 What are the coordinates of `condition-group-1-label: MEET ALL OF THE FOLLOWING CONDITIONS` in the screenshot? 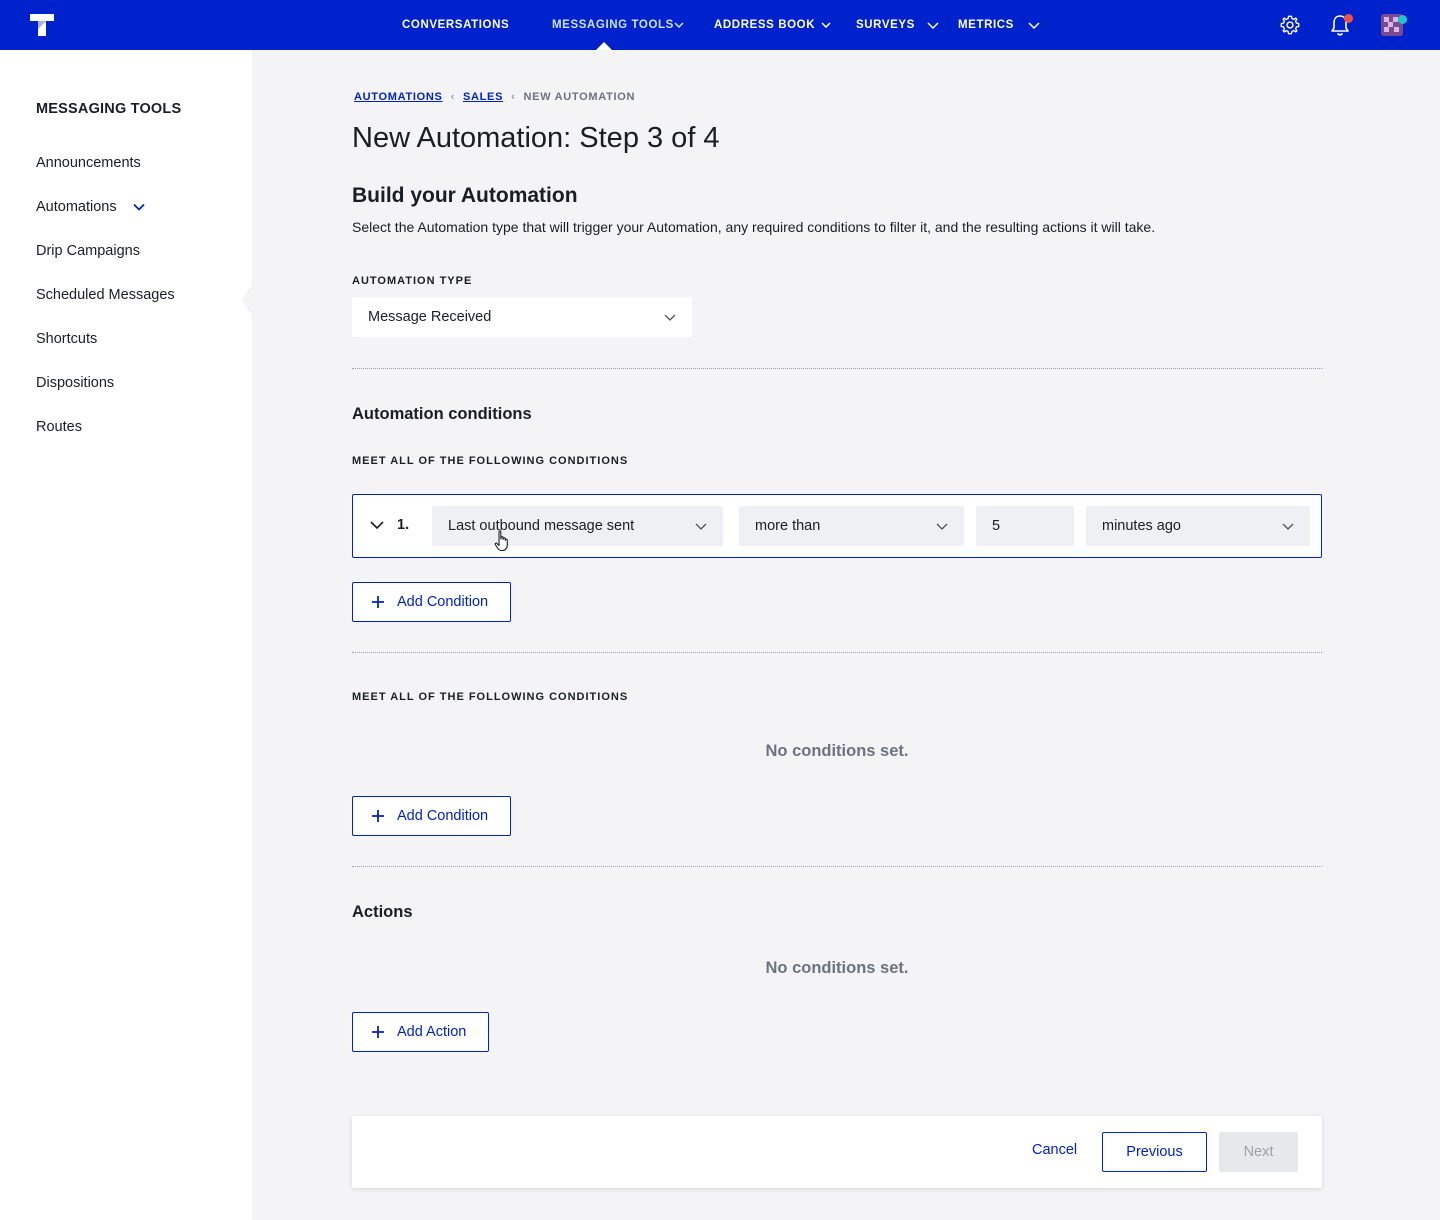 It's located at (490, 461).